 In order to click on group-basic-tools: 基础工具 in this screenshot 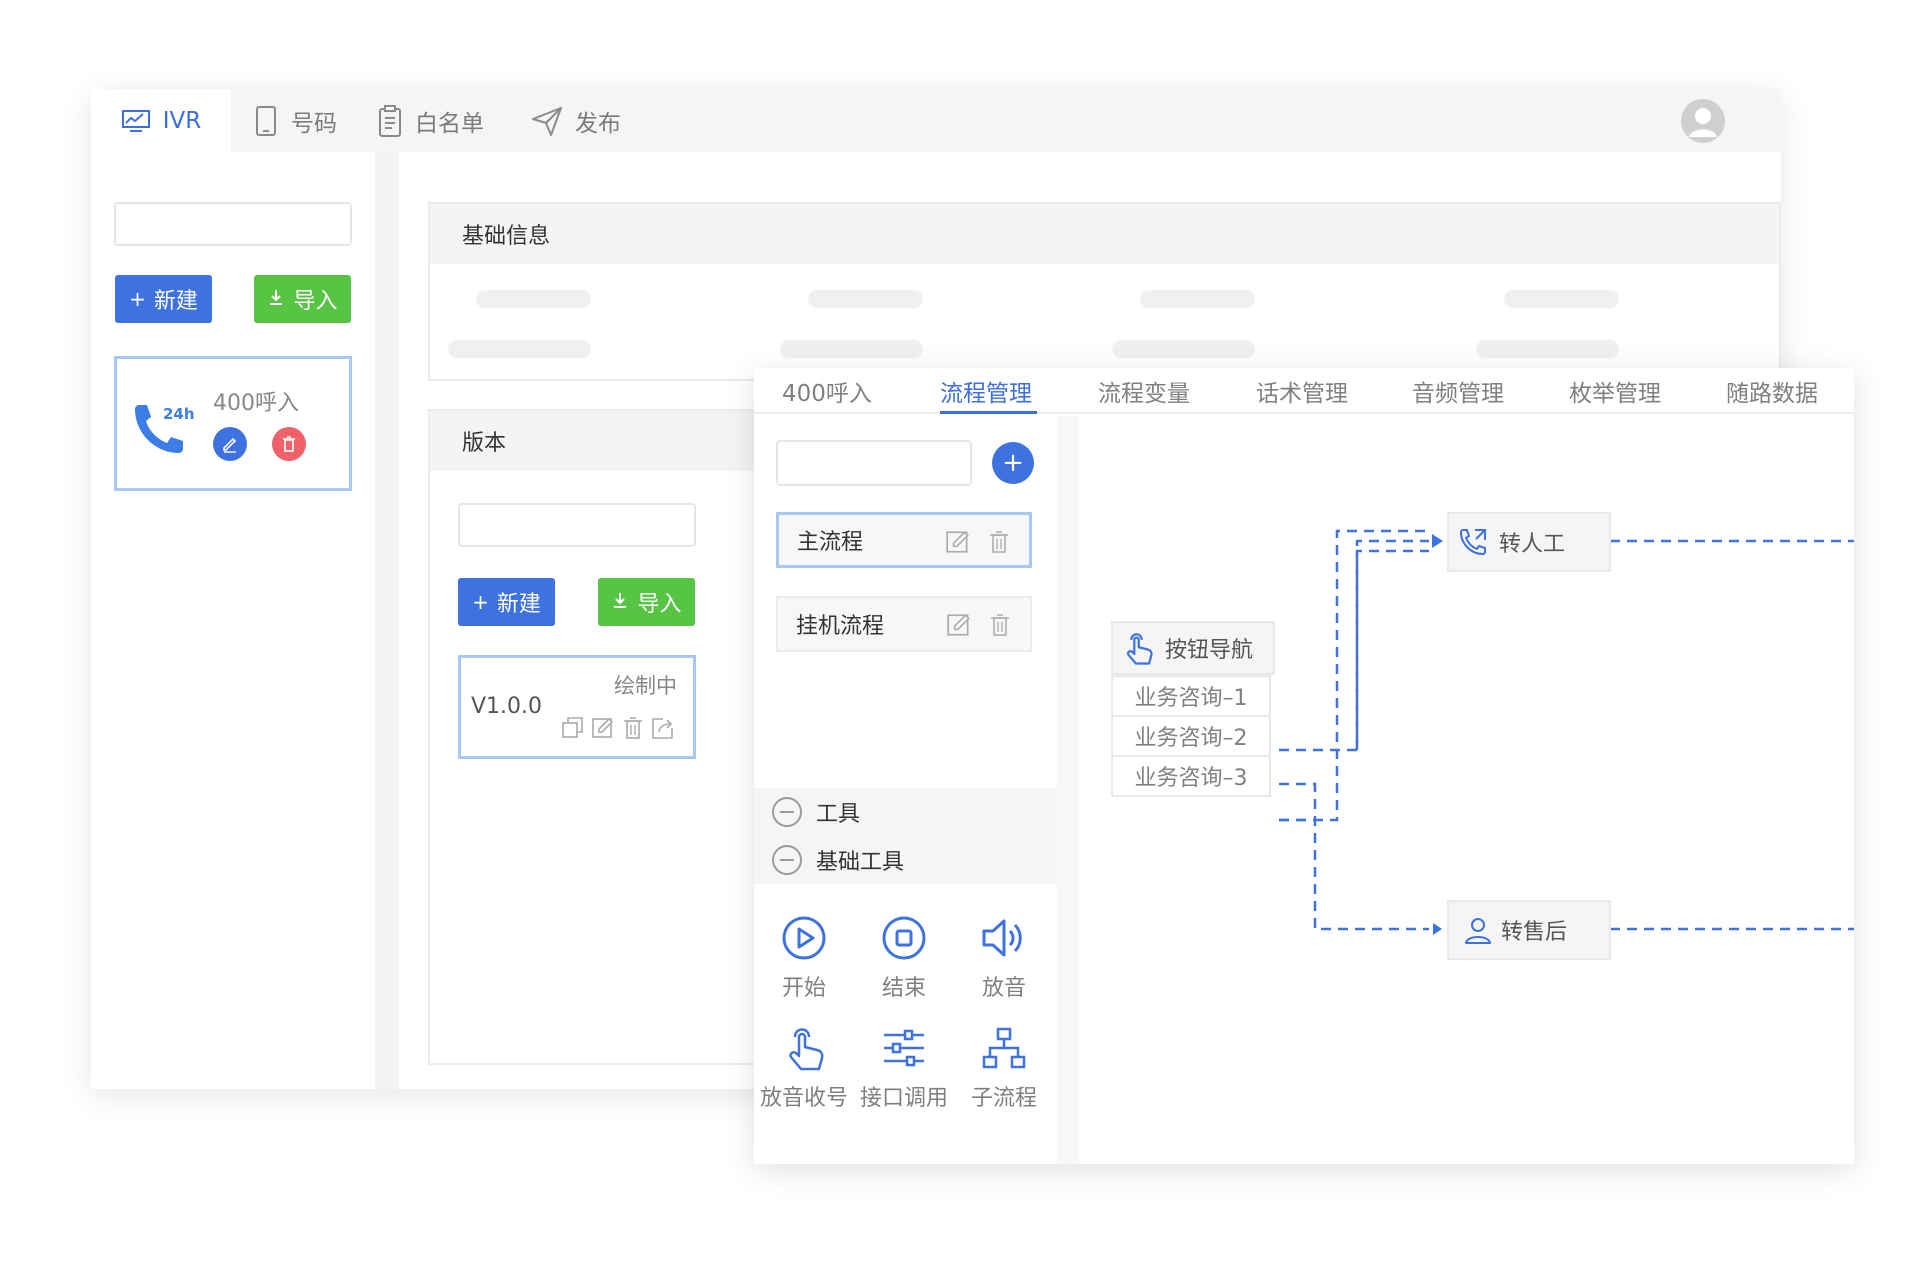, I will do `click(916, 860)`.